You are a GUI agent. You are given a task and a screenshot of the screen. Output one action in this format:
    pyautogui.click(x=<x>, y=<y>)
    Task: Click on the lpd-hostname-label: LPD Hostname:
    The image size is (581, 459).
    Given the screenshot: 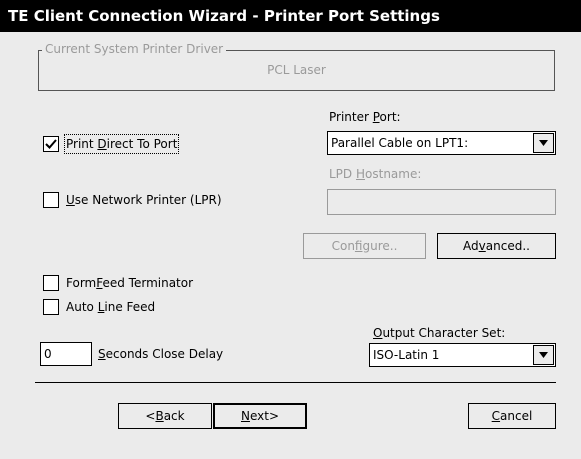 What is the action you would take?
    pyautogui.click(x=375, y=174)
    